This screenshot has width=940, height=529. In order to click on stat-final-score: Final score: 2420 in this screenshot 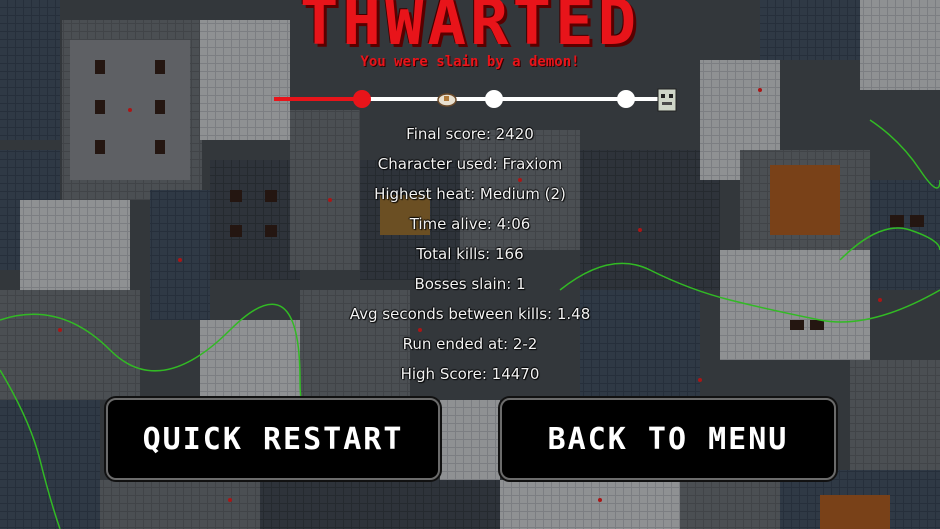, I will do `click(470, 134)`.